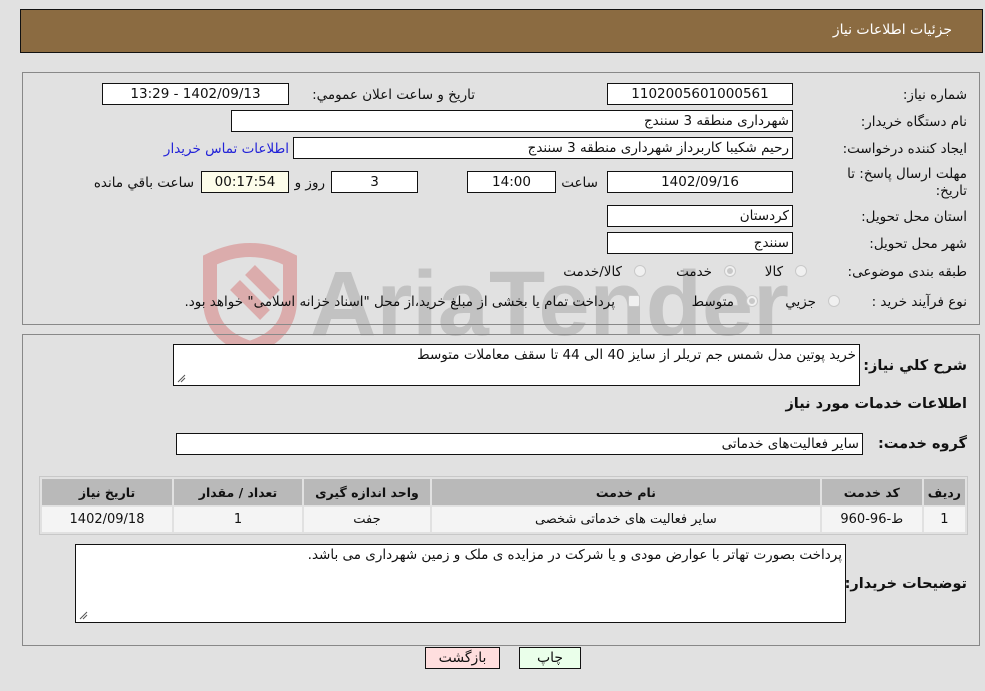 This screenshot has height=691, width=985. What do you see at coordinates (730, 271) in the screenshot?
I see `category-radio-service` at bounding box center [730, 271].